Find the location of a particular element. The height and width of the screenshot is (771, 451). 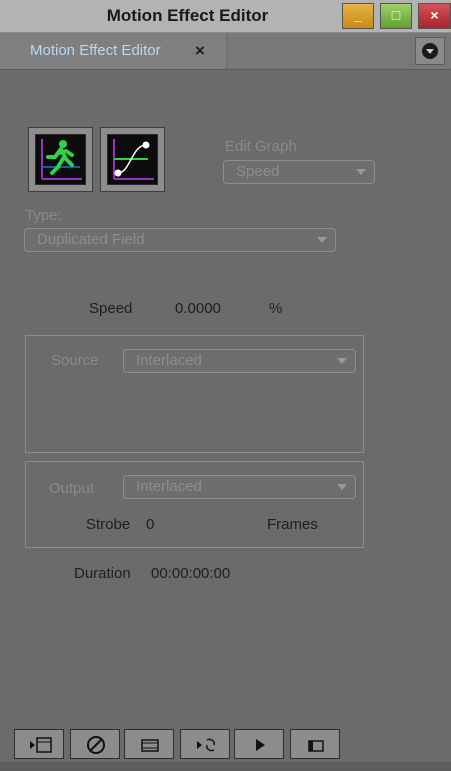

bottom-toolbar is located at coordinates (179, 744).